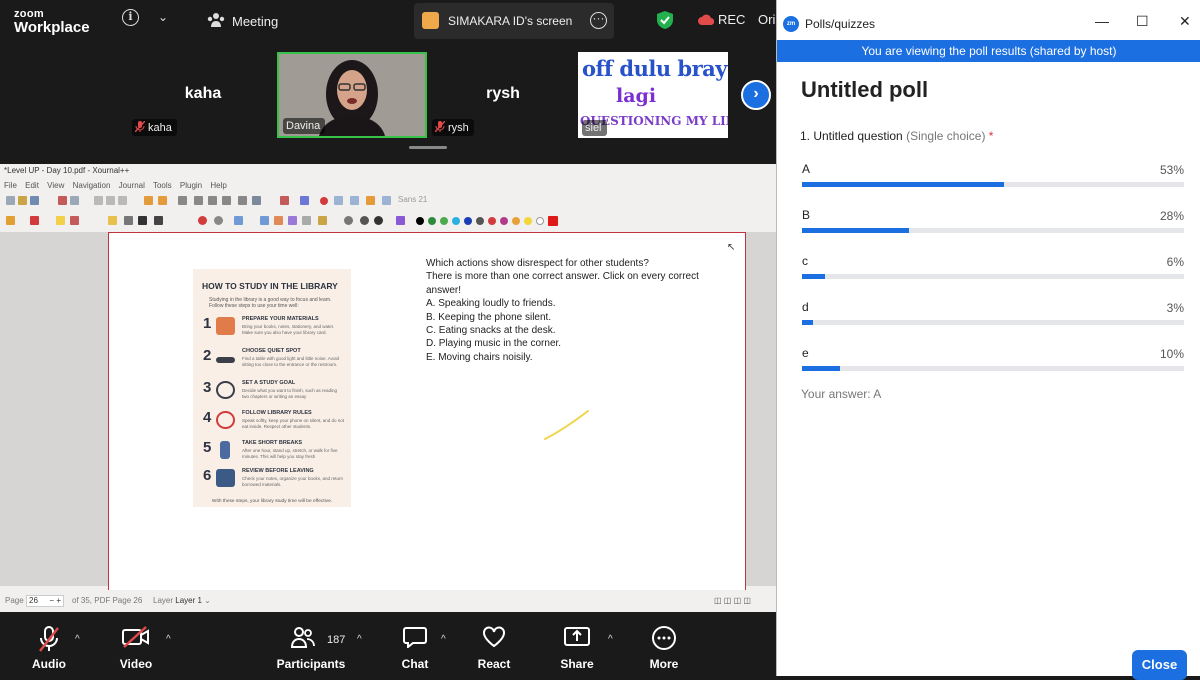  What do you see at coordinates (352, 95) in the screenshot?
I see `participant-tile-davina: Davina` at bounding box center [352, 95].